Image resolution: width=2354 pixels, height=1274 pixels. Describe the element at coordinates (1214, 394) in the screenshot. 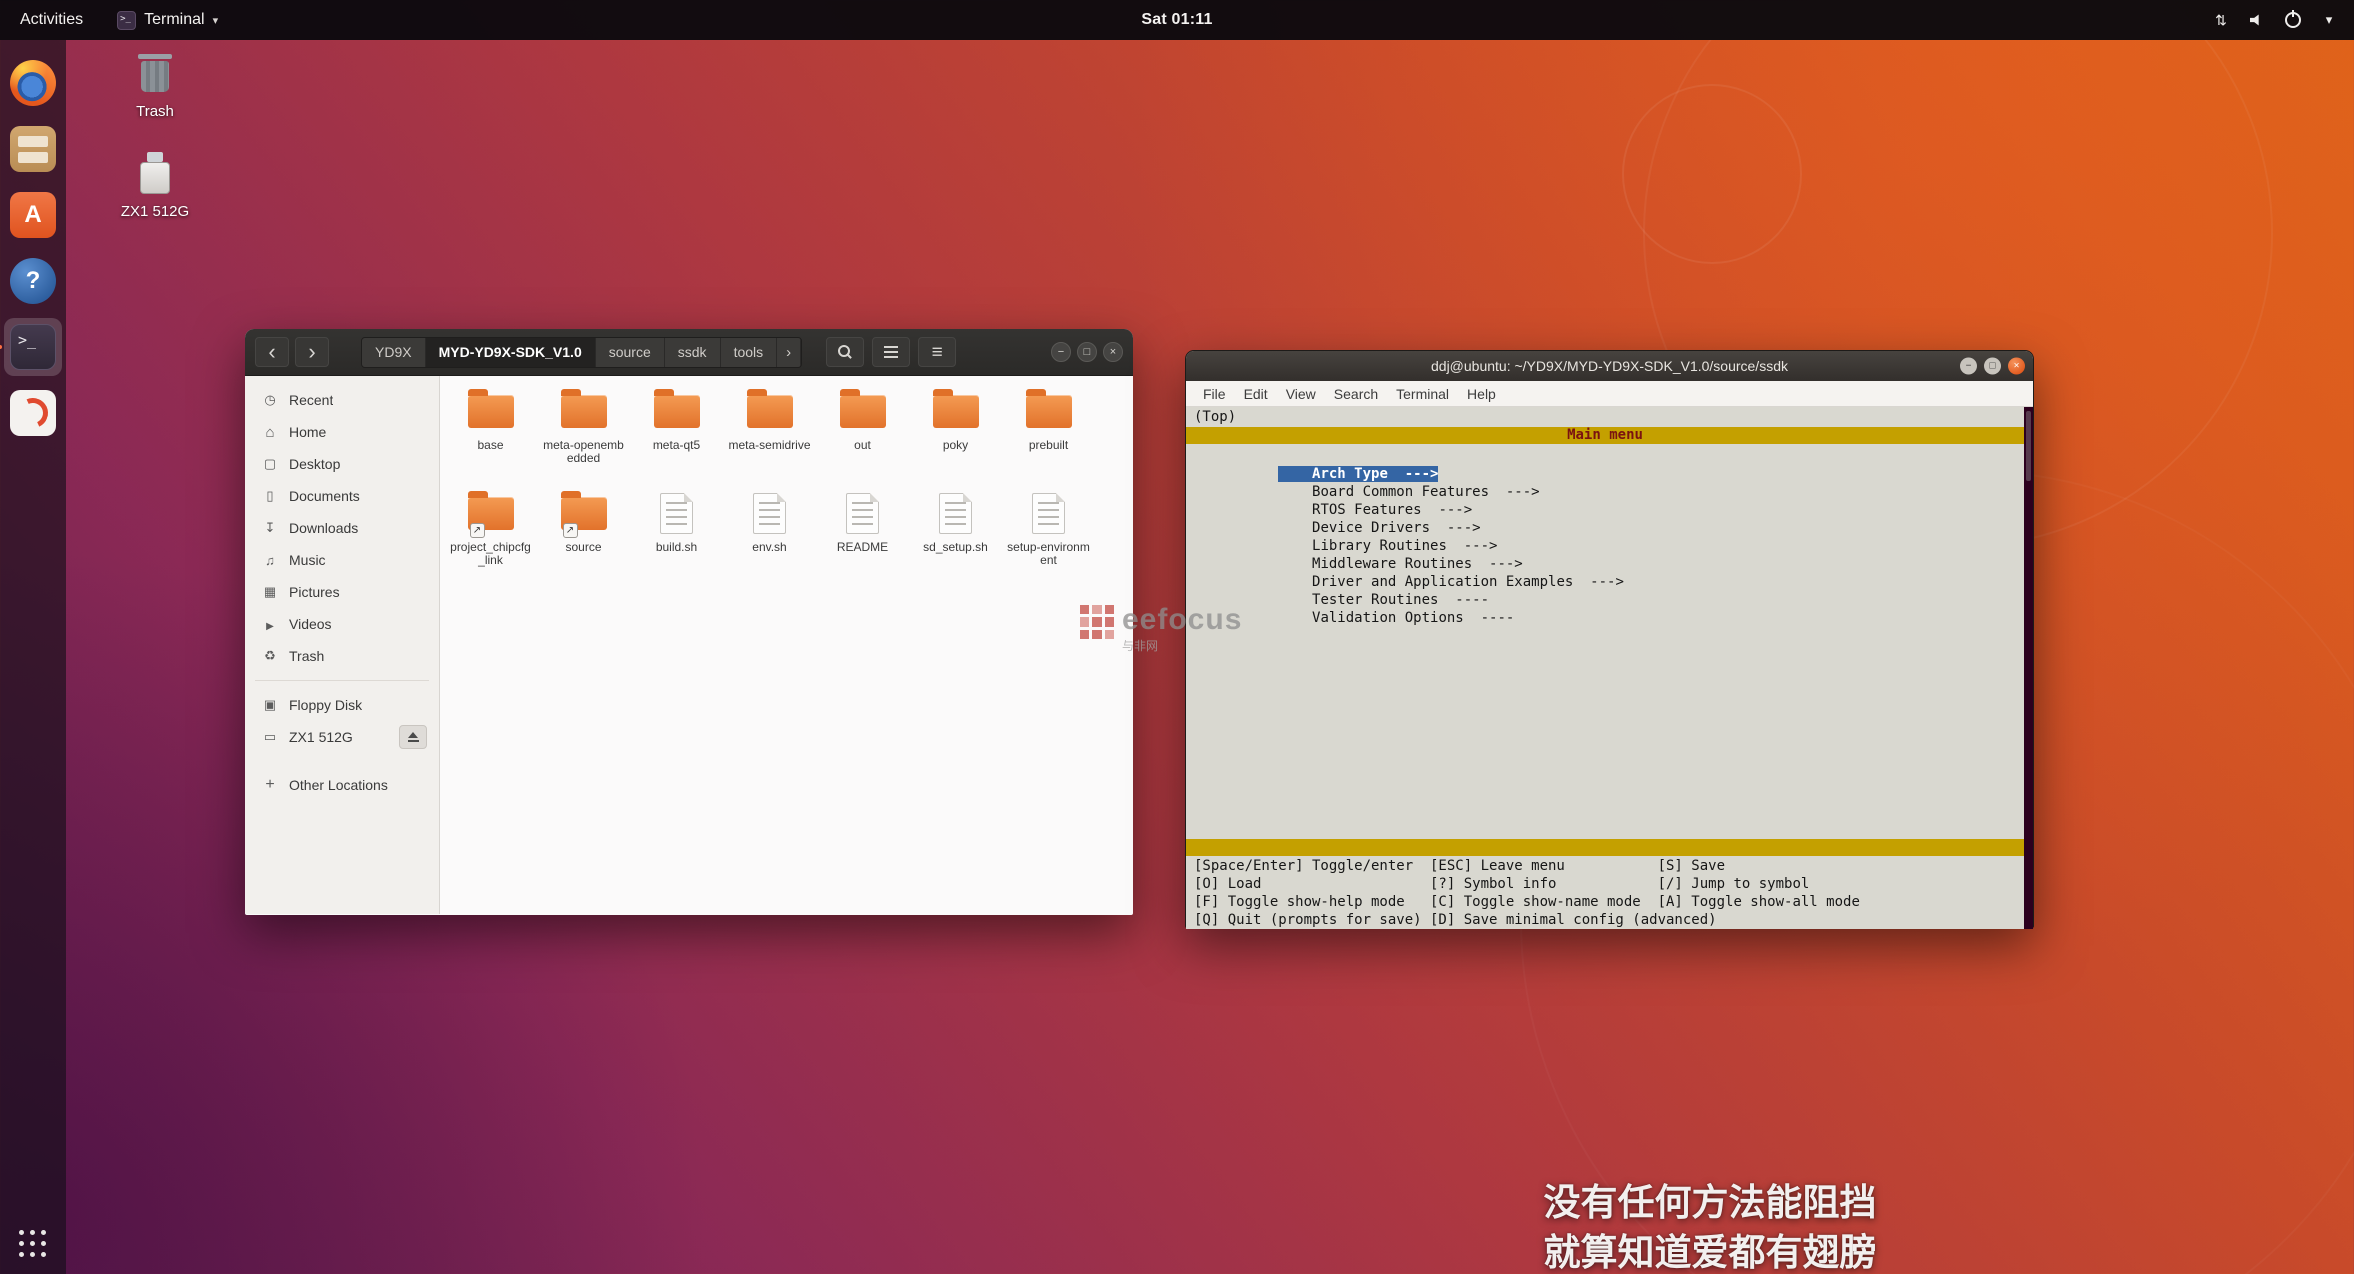

I see `terminal-menu-item: File` at that location.